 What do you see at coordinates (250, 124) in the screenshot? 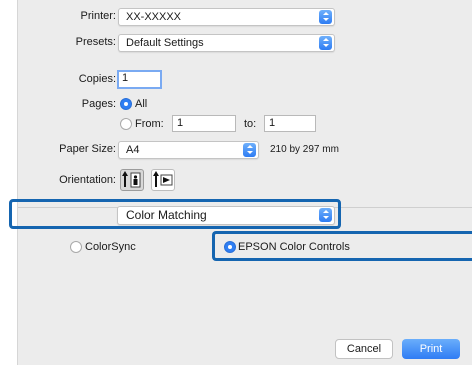
I see `pages-to-label: to:` at bounding box center [250, 124].